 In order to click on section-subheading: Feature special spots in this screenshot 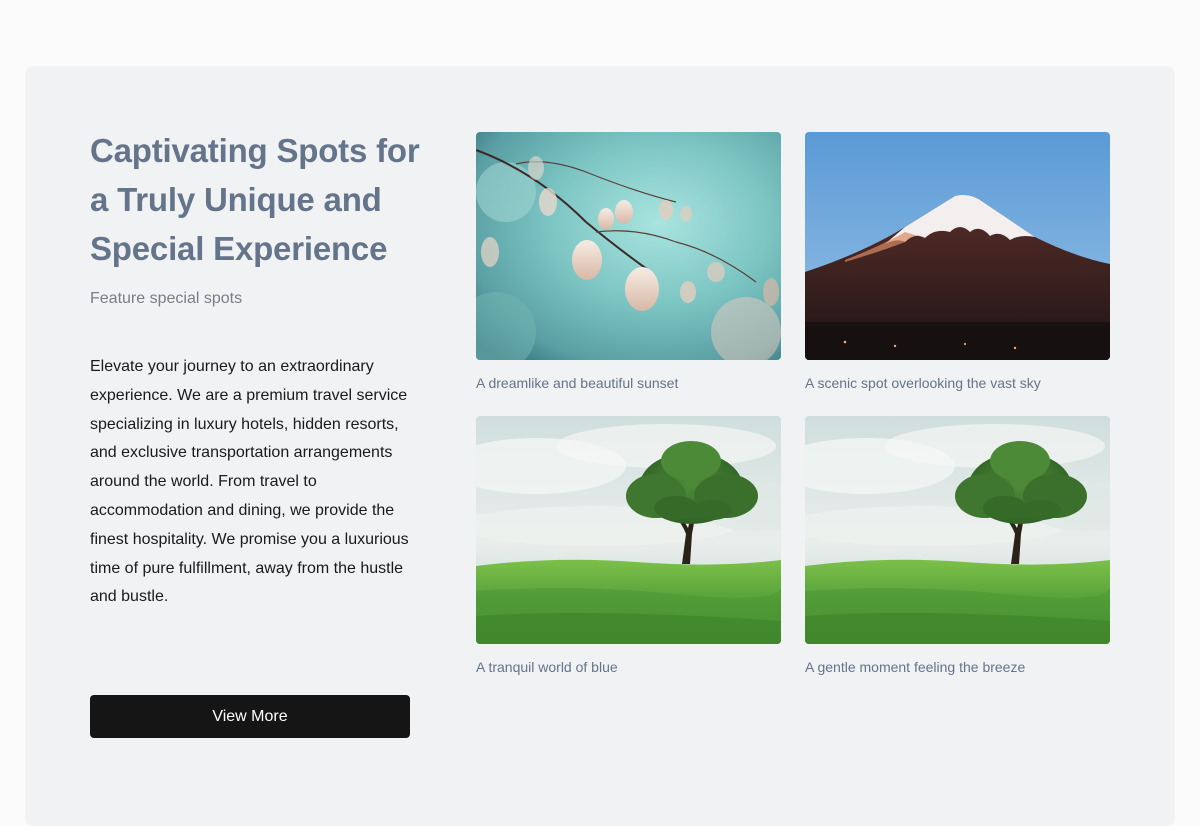, I will do `click(166, 298)`.